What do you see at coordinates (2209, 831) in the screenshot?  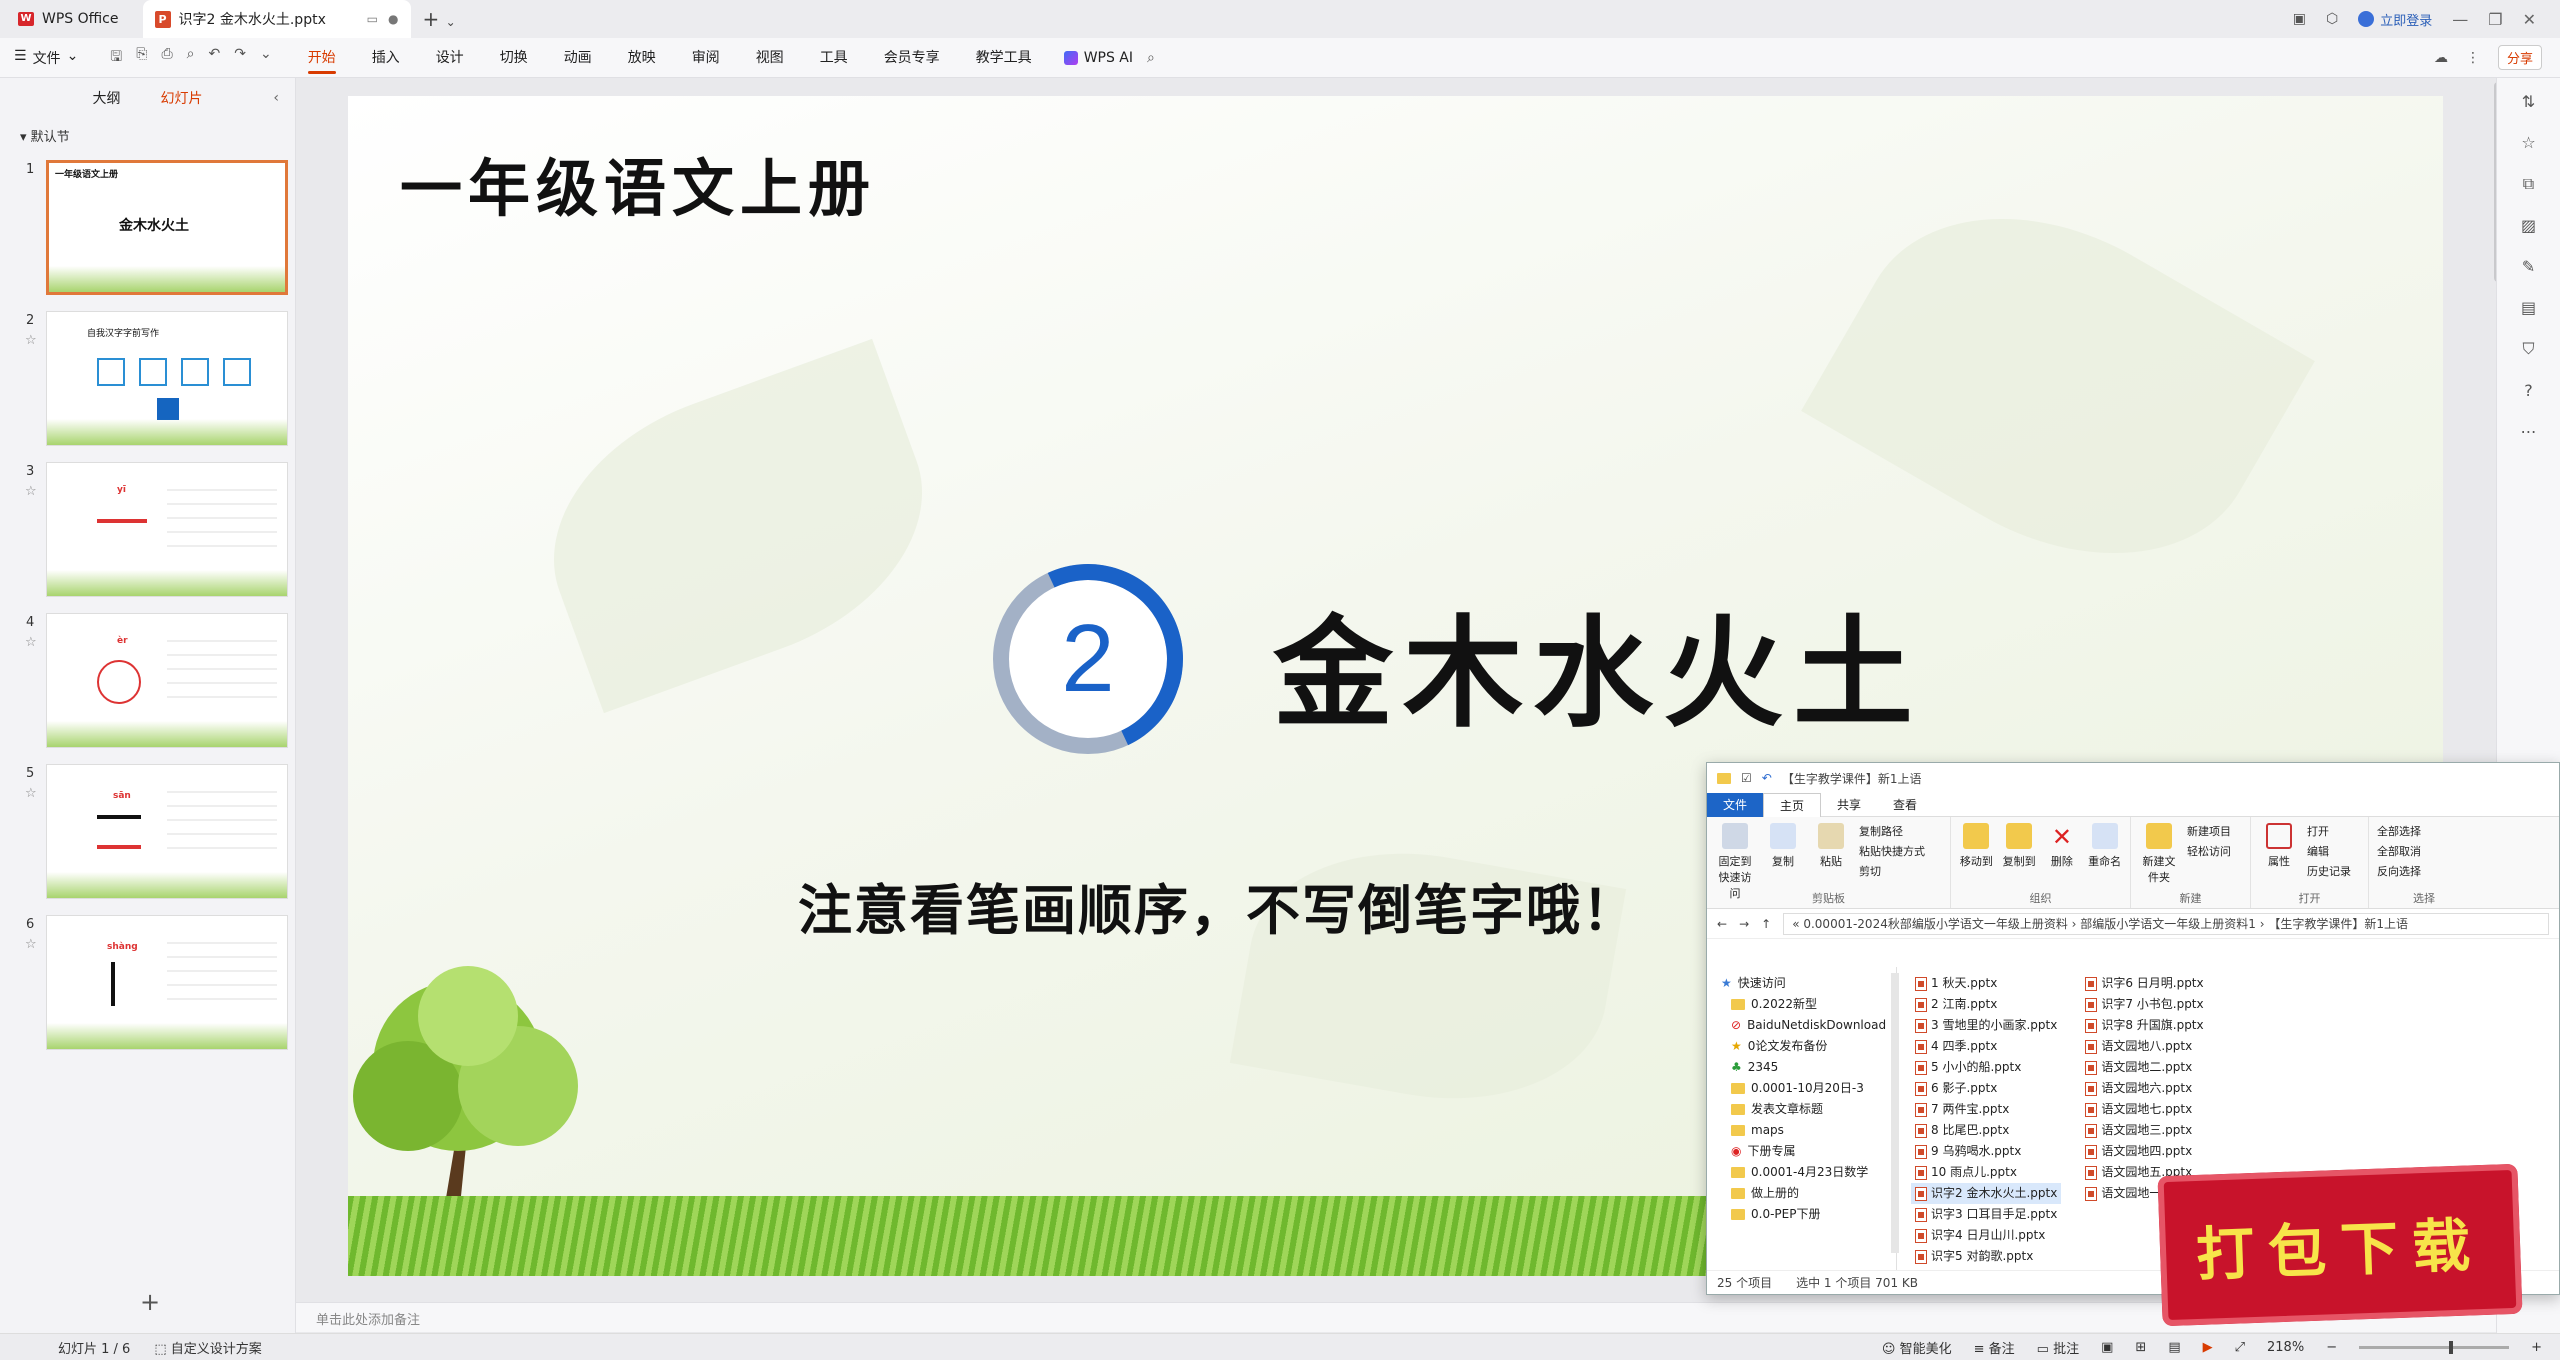 I see `new-item-button: 新建项目` at bounding box center [2209, 831].